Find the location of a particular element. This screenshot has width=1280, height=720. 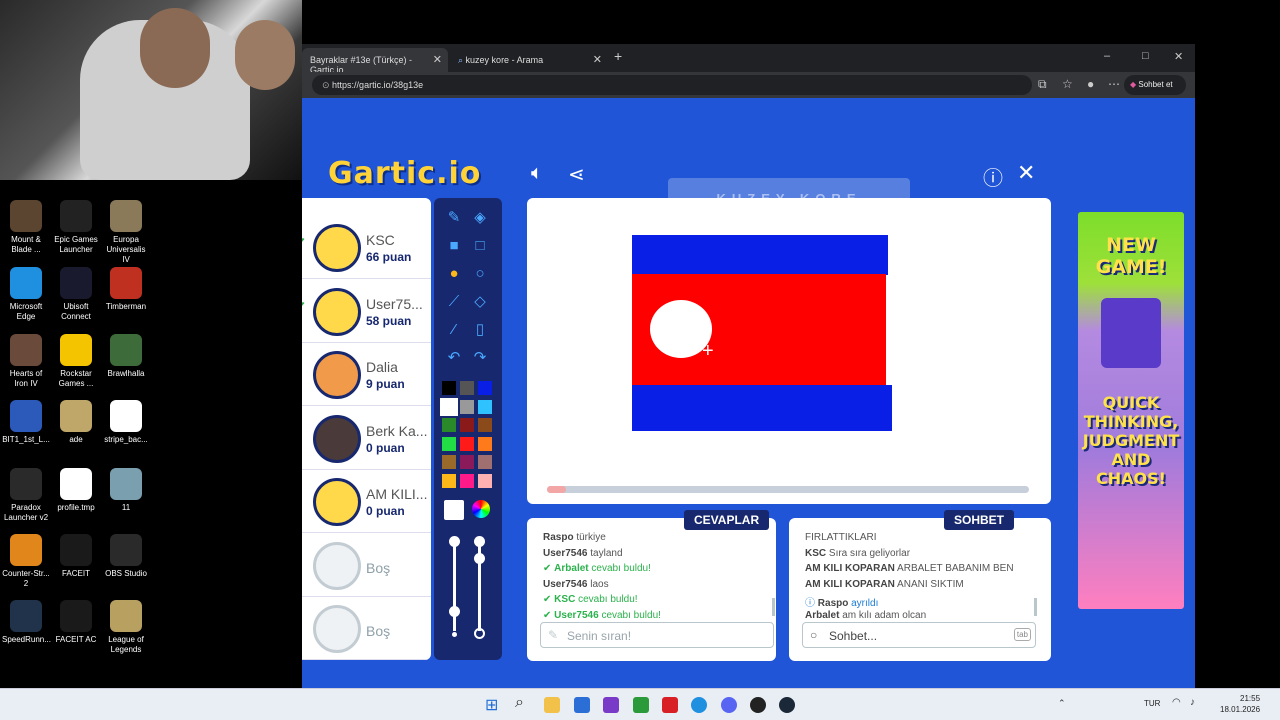

desktop-icon: 11 is located at coordinates (126, 490).